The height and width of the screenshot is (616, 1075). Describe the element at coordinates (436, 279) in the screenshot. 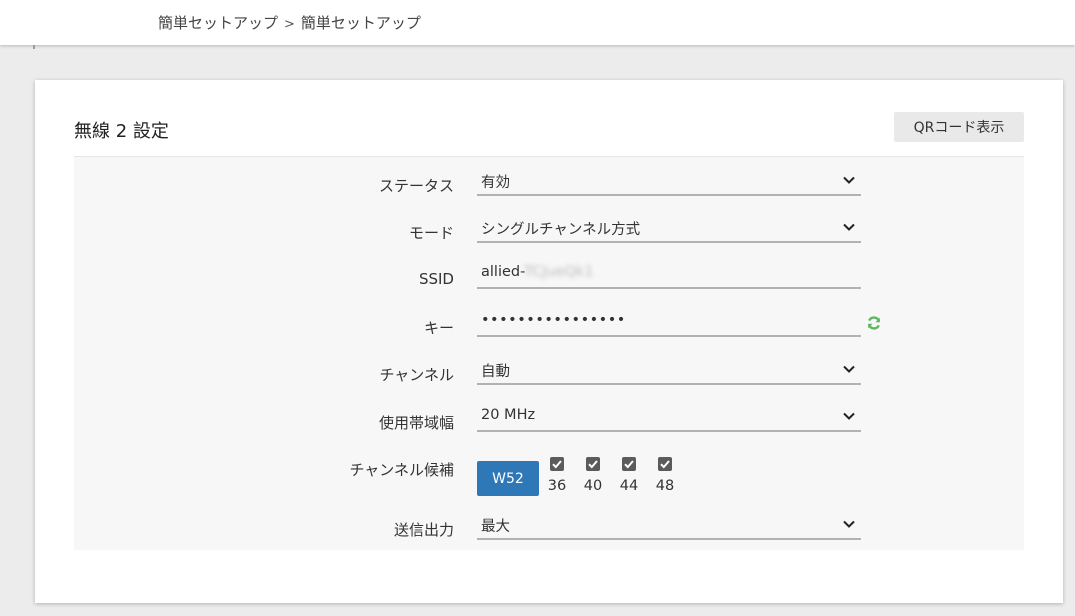

I see `ssid-label: SSID` at that location.